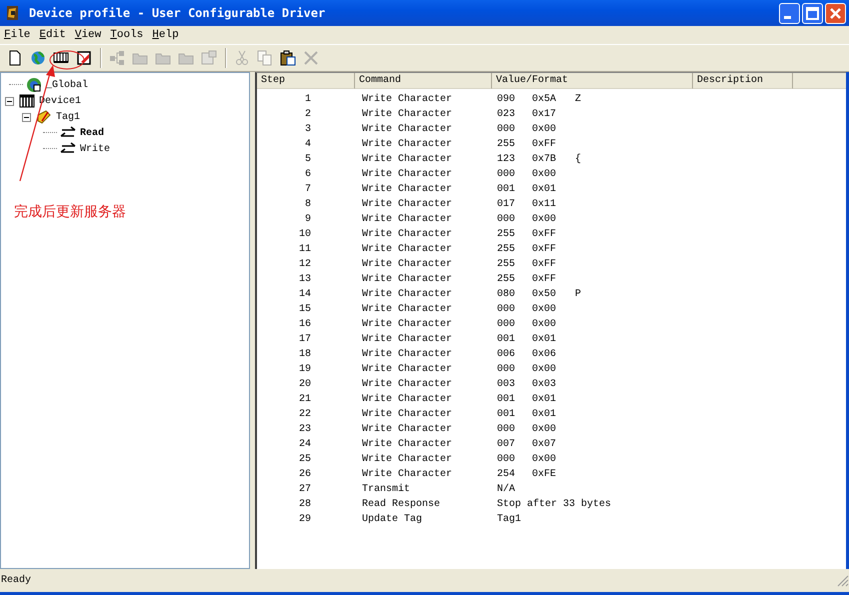  I want to click on highlight-ellipse, so click(67, 60).